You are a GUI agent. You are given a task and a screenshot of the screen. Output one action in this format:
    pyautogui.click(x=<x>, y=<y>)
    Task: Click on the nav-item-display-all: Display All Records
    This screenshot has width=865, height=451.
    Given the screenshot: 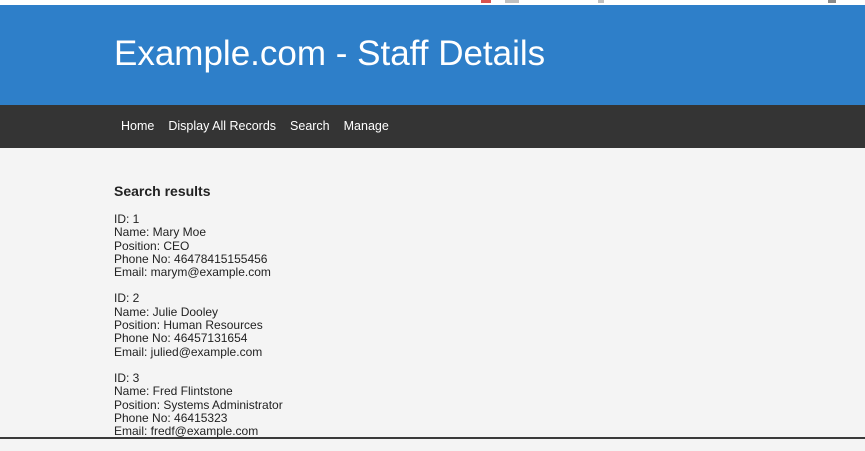 What is the action you would take?
    pyautogui.click(x=222, y=126)
    